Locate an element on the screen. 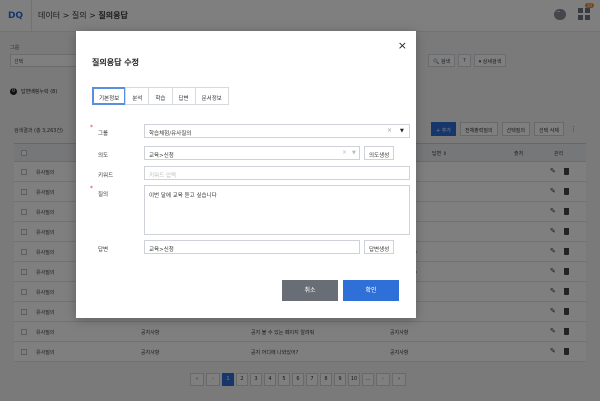 Image resolution: width=600 pixels, height=401 pixels. generate-intent-button: 의도생성 is located at coordinates (379, 153).